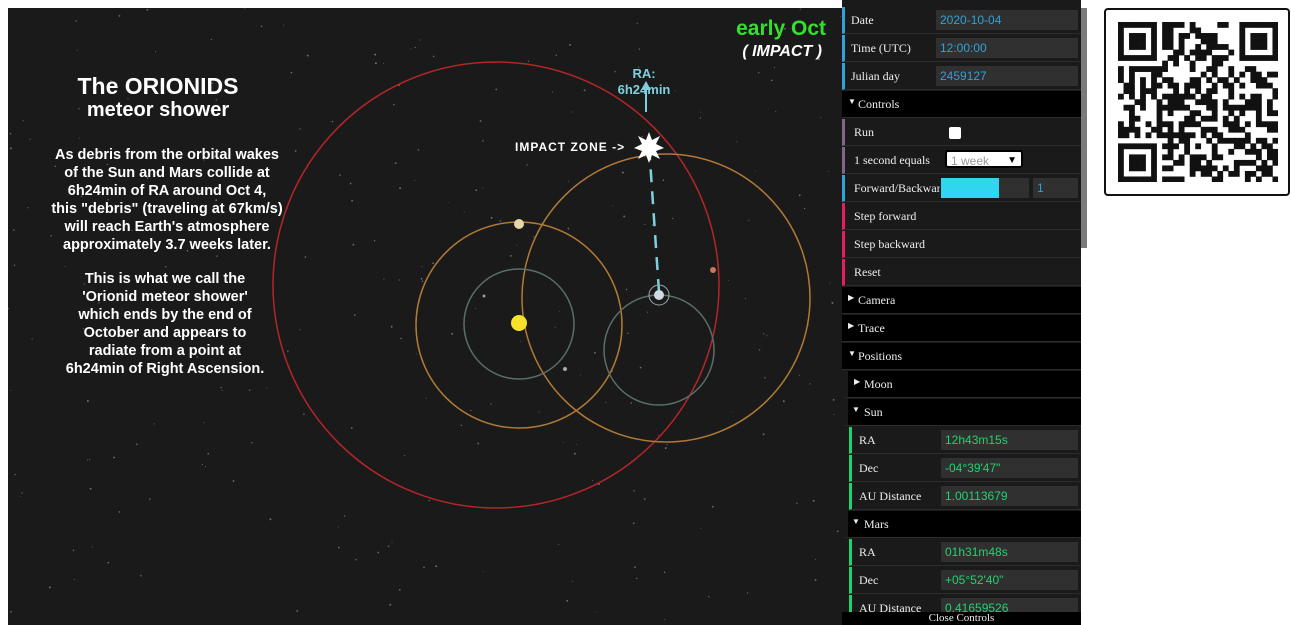 This screenshot has height=625, width=1291. I want to click on chevron-down-icon: ▼, so click(1012, 160).